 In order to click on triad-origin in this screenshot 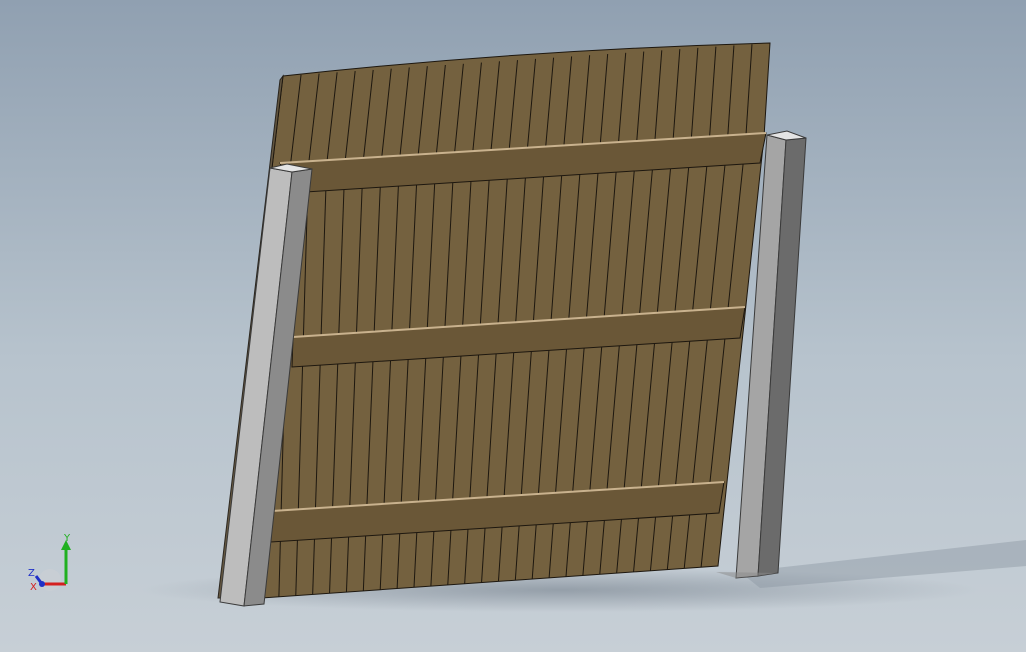, I will do `click(42, 584)`.